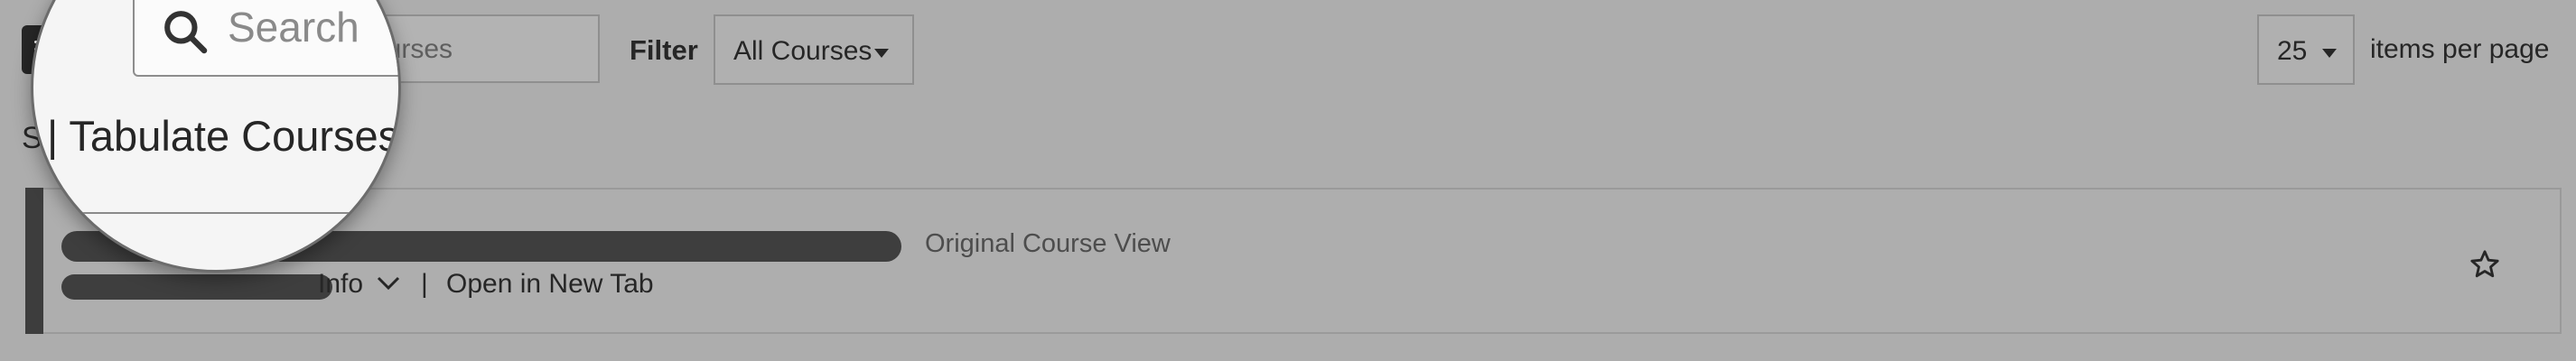 The height and width of the screenshot is (361, 2576). What do you see at coordinates (2484, 264) in the screenshot?
I see `star-icon` at bounding box center [2484, 264].